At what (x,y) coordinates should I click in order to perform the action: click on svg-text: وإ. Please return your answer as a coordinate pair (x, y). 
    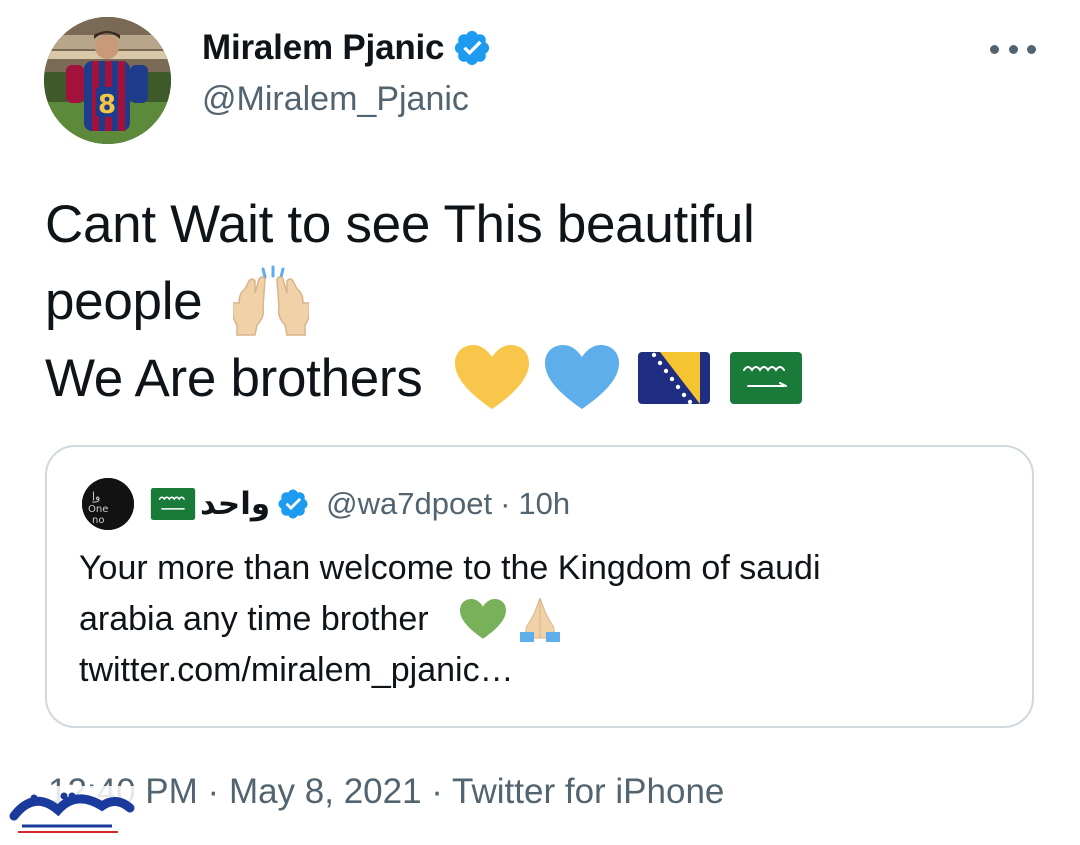
    Looking at the image, I should click on (96, 496).